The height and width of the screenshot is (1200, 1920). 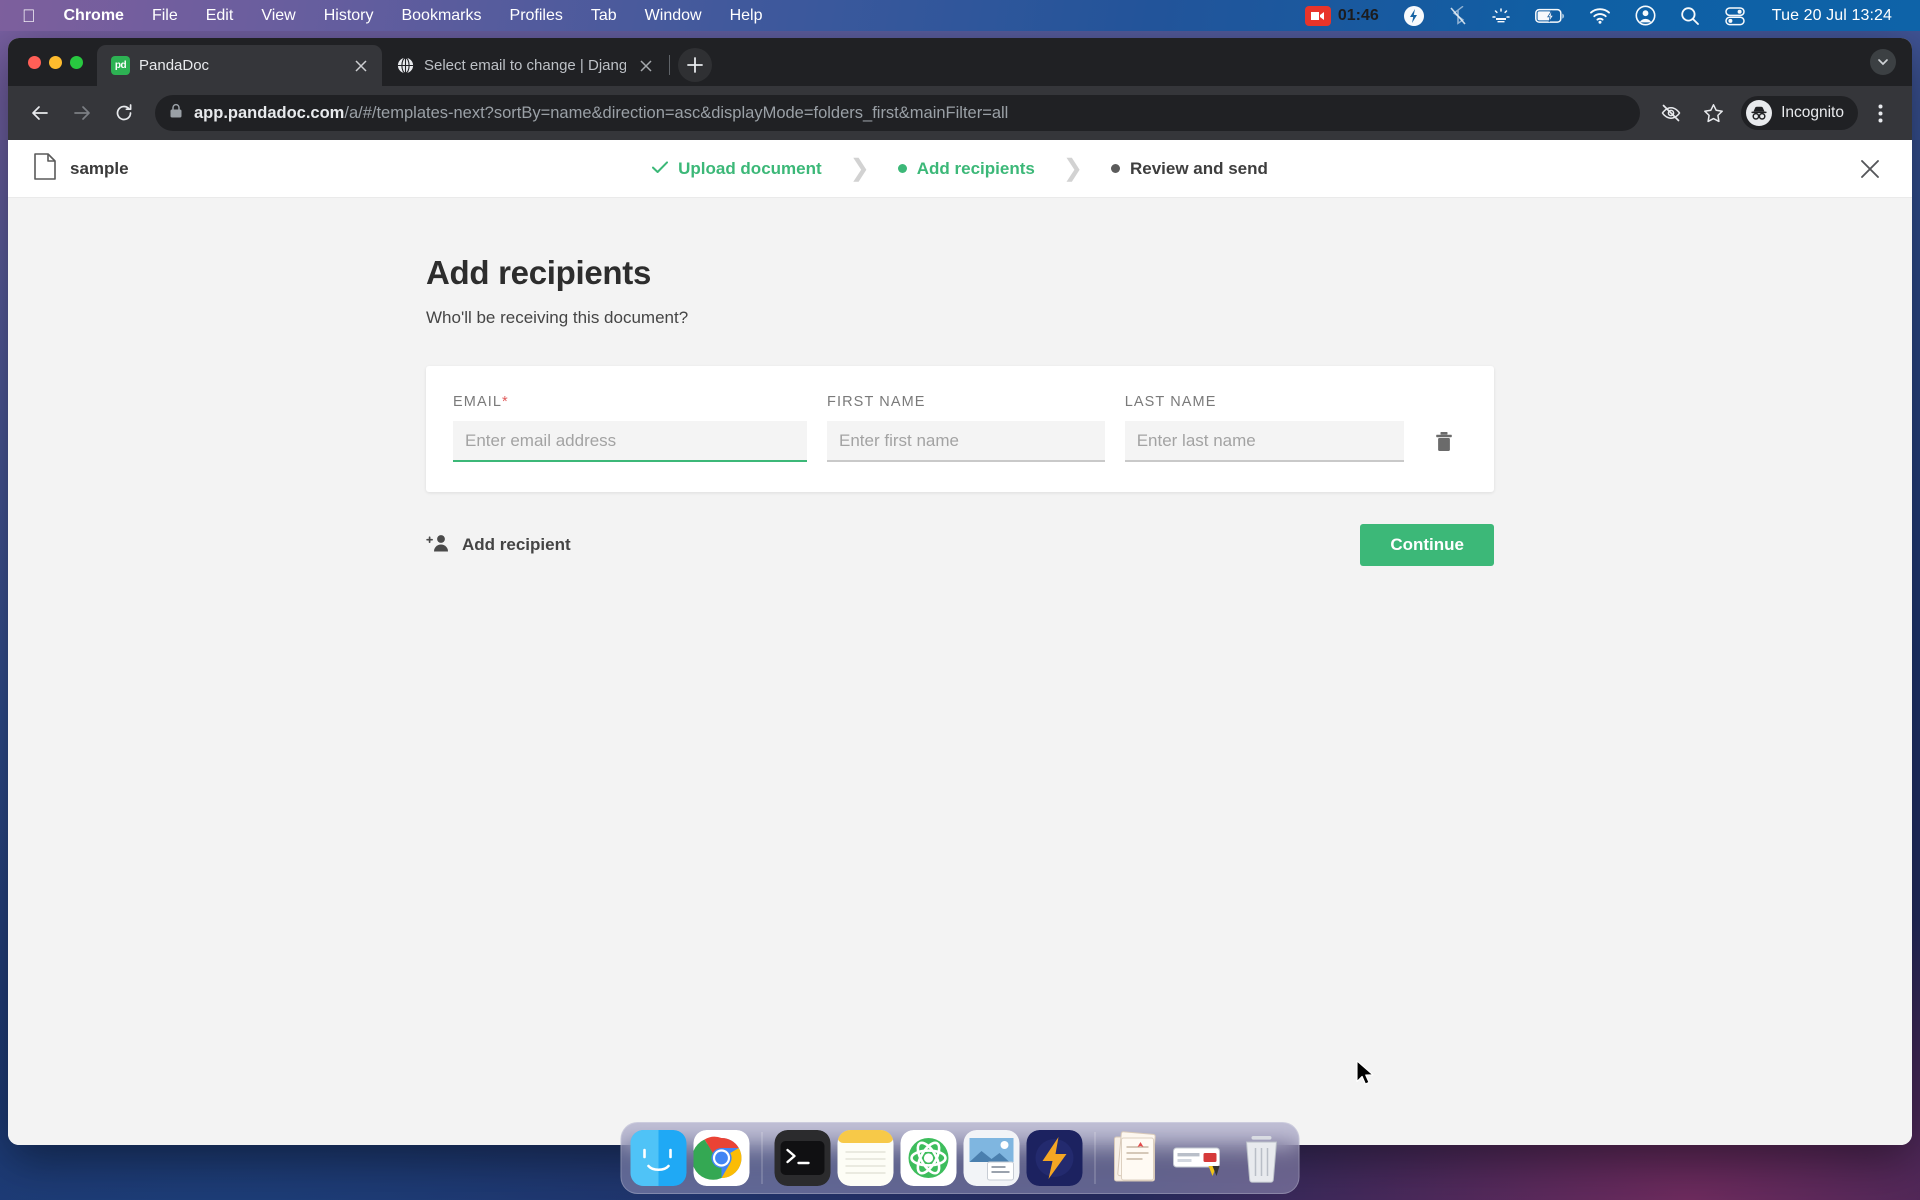 I want to click on url-host: app.pandadoc.com, so click(x=269, y=112).